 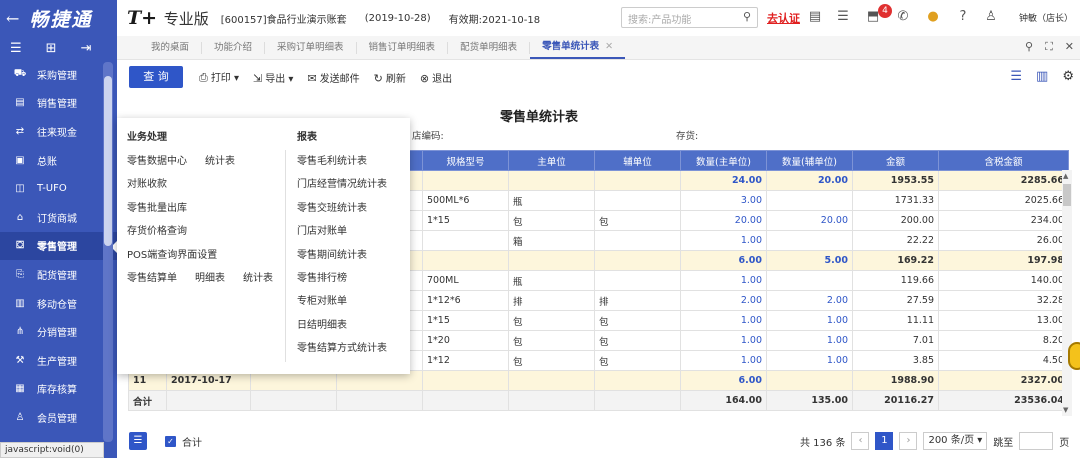 I want to click on fullscreen-icon: ⛶, so click(x=1049, y=47).